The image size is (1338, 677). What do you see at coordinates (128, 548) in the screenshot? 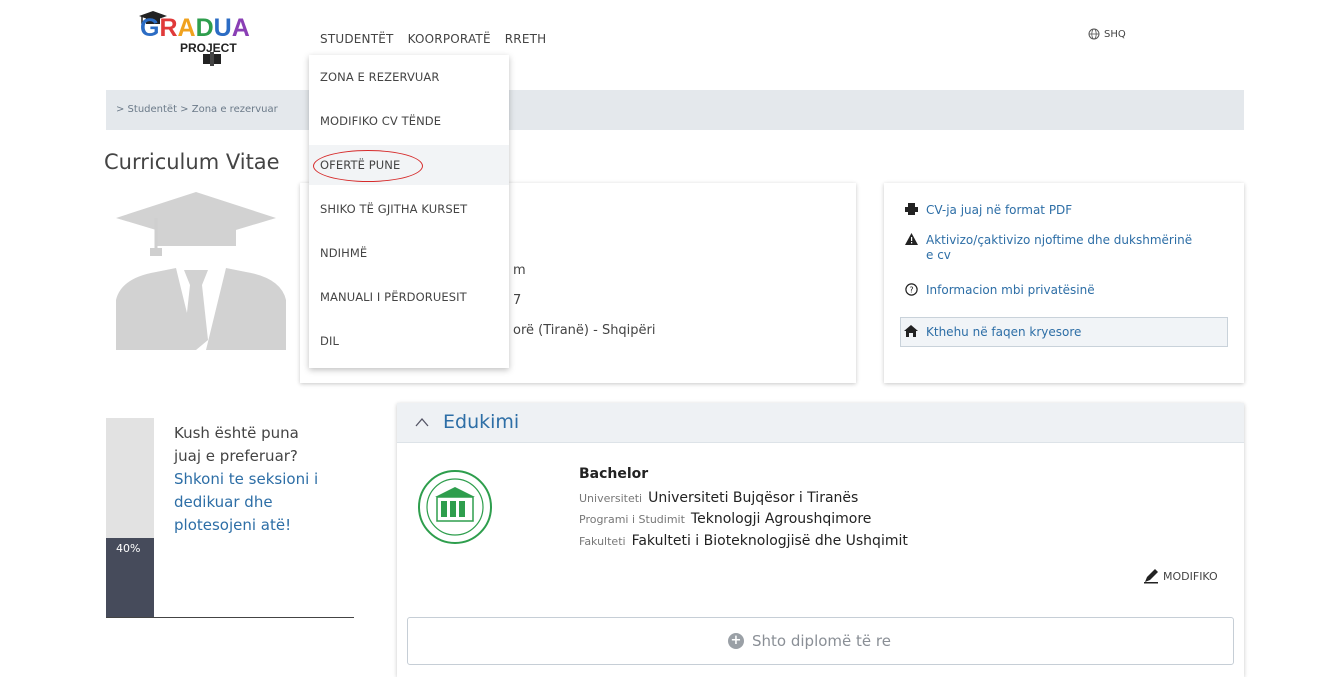
I see `progress-percent: 40%` at bounding box center [128, 548].